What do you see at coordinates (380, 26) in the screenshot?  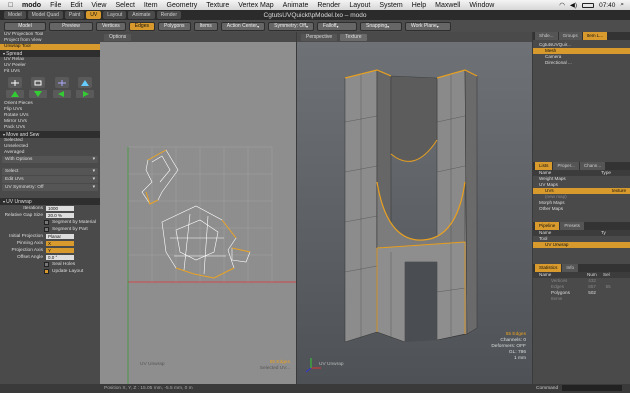 I see `snapping-dropdown: Snapping` at bounding box center [380, 26].